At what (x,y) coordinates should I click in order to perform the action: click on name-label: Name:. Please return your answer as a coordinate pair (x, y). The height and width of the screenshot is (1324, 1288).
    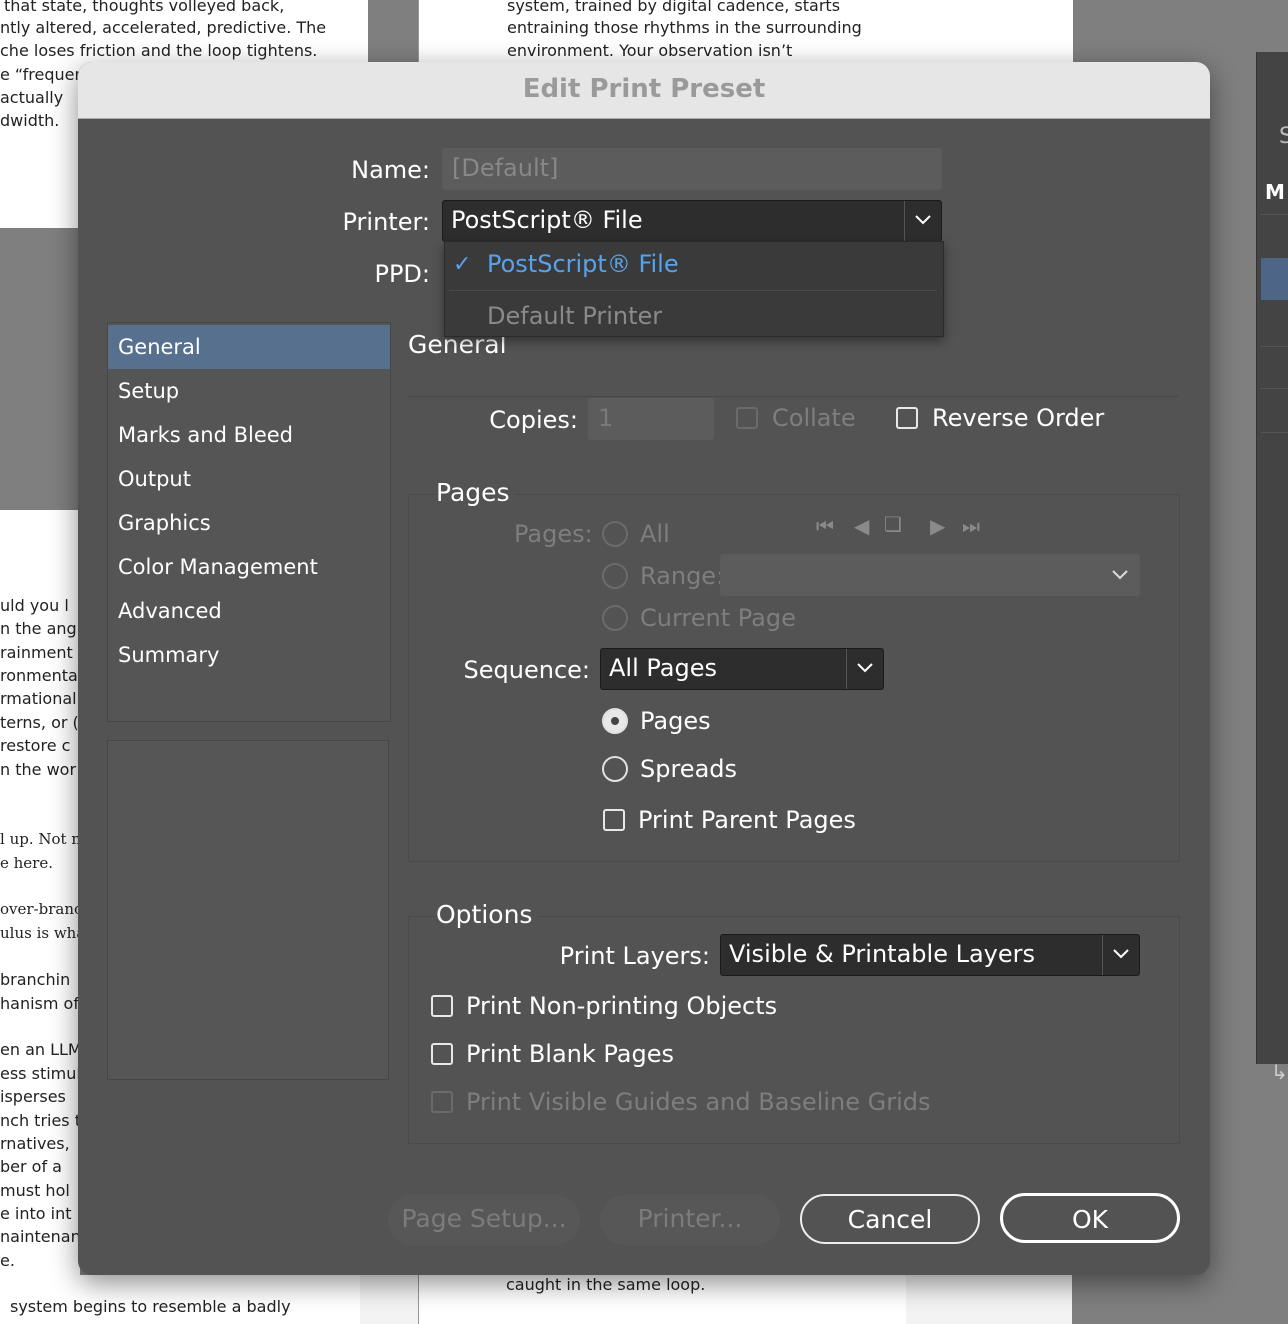
    Looking at the image, I should click on (390, 170).